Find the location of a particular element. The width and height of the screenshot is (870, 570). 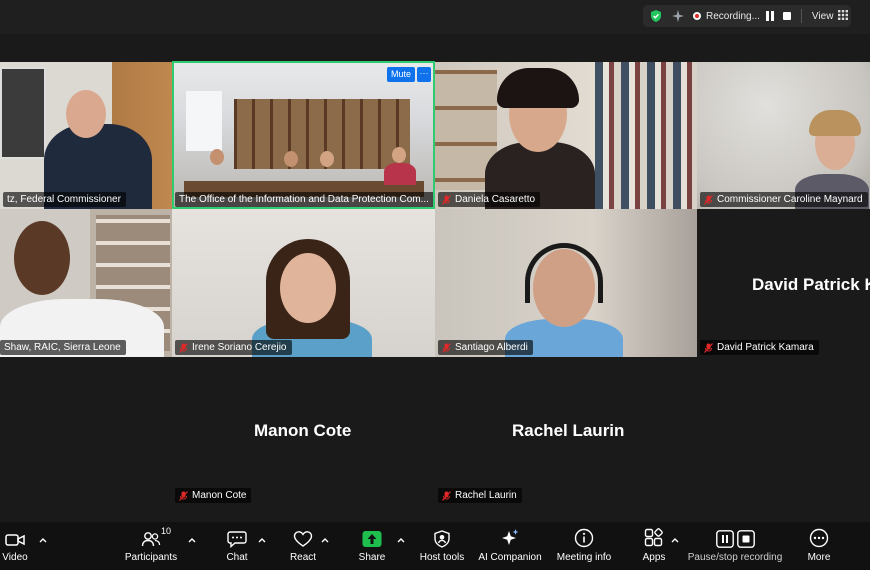

wall-picture is located at coordinates (23, 113).